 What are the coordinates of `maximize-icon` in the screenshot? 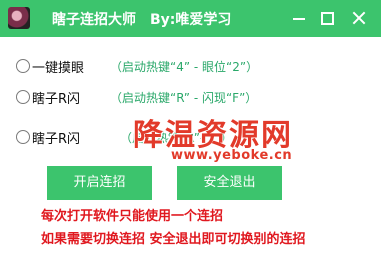 It's located at (327, 18).